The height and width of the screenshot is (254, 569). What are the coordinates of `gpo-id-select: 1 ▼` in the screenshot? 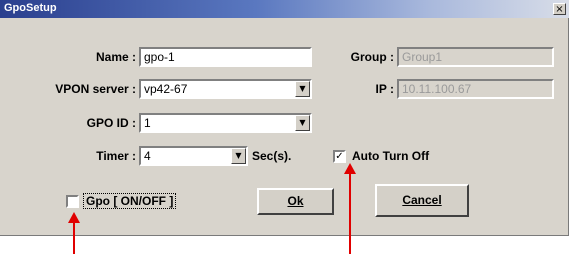 It's located at (225, 123).